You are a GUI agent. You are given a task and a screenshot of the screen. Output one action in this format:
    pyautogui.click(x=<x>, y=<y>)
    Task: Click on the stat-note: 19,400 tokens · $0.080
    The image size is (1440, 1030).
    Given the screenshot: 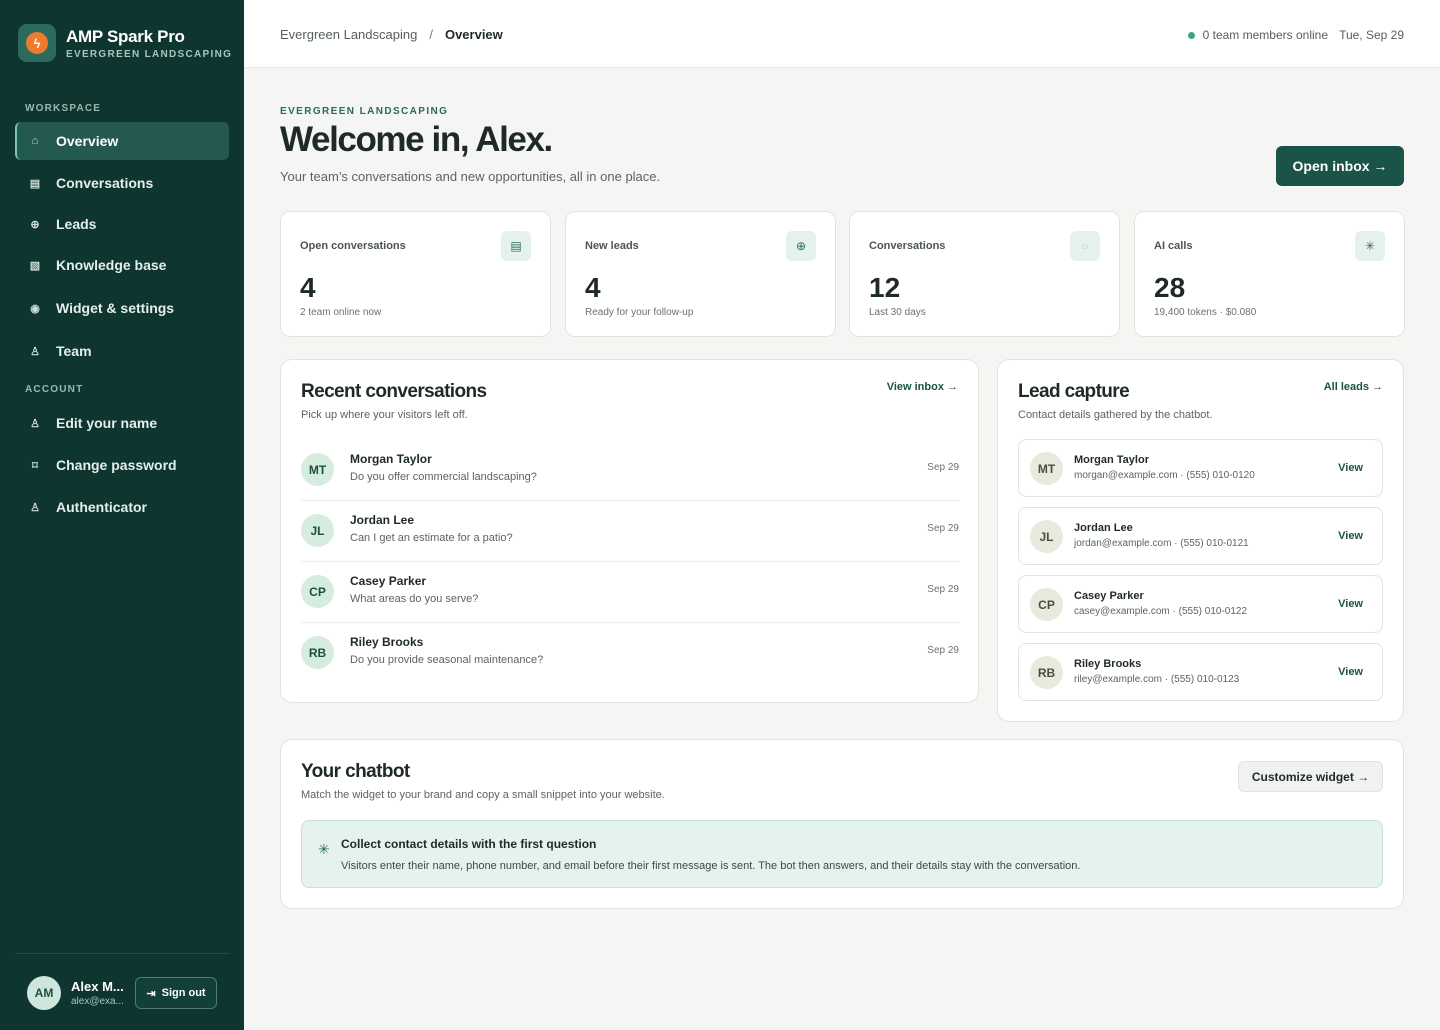 What is the action you would take?
    pyautogui.click(x=1205, y=312)
    